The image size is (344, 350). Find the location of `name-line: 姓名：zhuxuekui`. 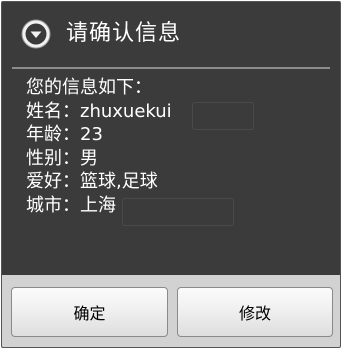

name-line: 姓名：zhuxuekui is located at coordinates (99, 111).